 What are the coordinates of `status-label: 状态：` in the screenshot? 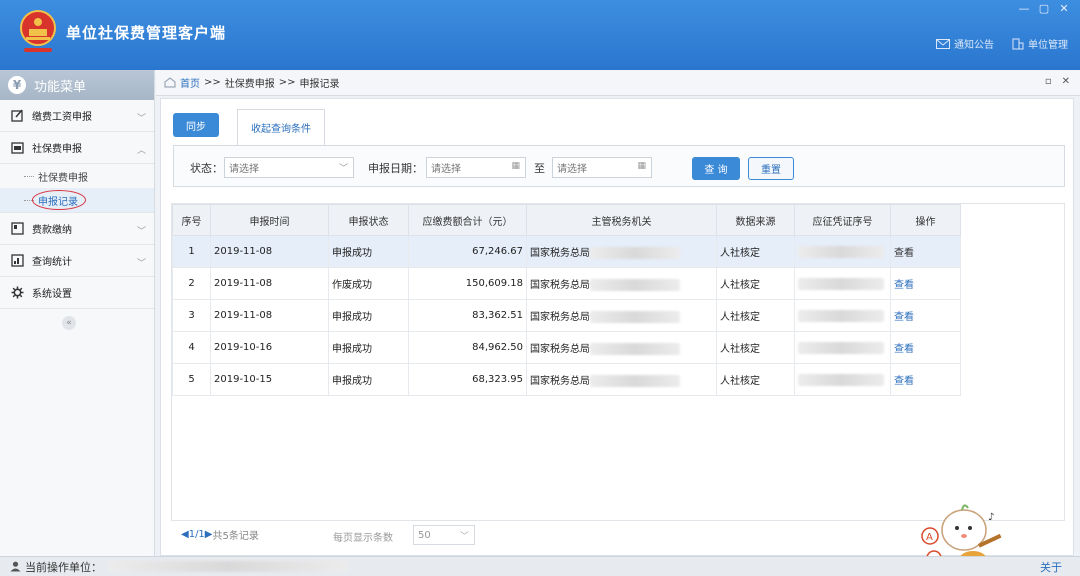 It's located at (206, 168).